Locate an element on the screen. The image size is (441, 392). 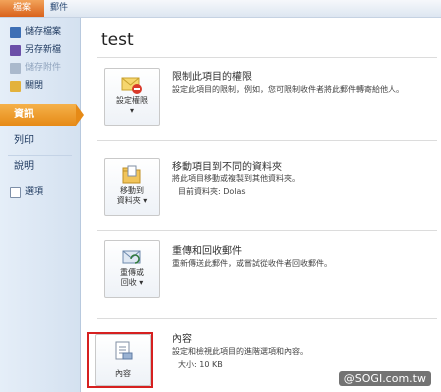
close-folder-icon is located at coordinates (15, 86).